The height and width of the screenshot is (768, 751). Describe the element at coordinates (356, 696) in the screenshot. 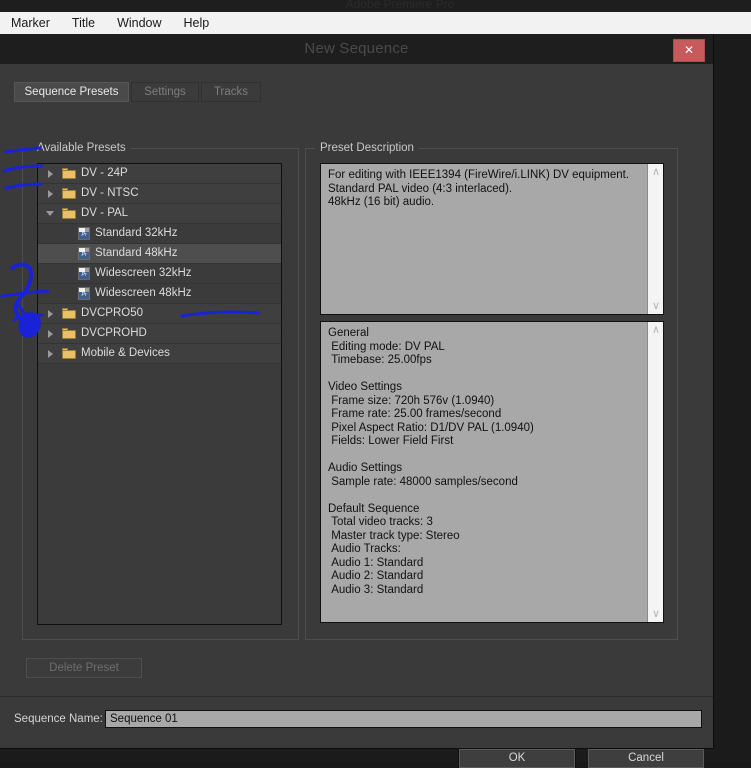

I see `divider` at that location.